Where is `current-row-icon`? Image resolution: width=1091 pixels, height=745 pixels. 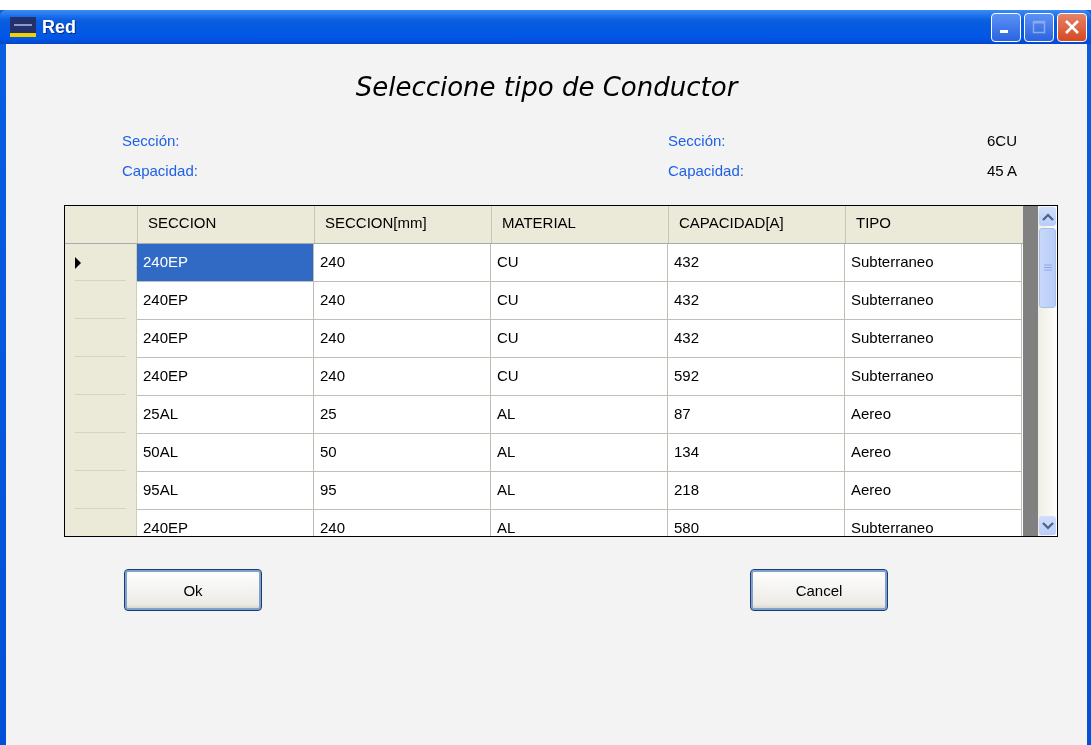 current-row-icon is located at coordinates (78, 263).